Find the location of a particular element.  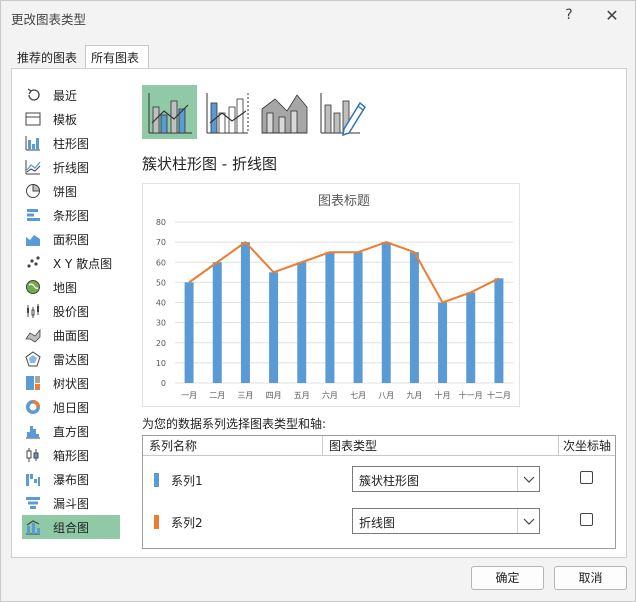

x-tick-label: 十一月 is located at coordinates (471, 395).